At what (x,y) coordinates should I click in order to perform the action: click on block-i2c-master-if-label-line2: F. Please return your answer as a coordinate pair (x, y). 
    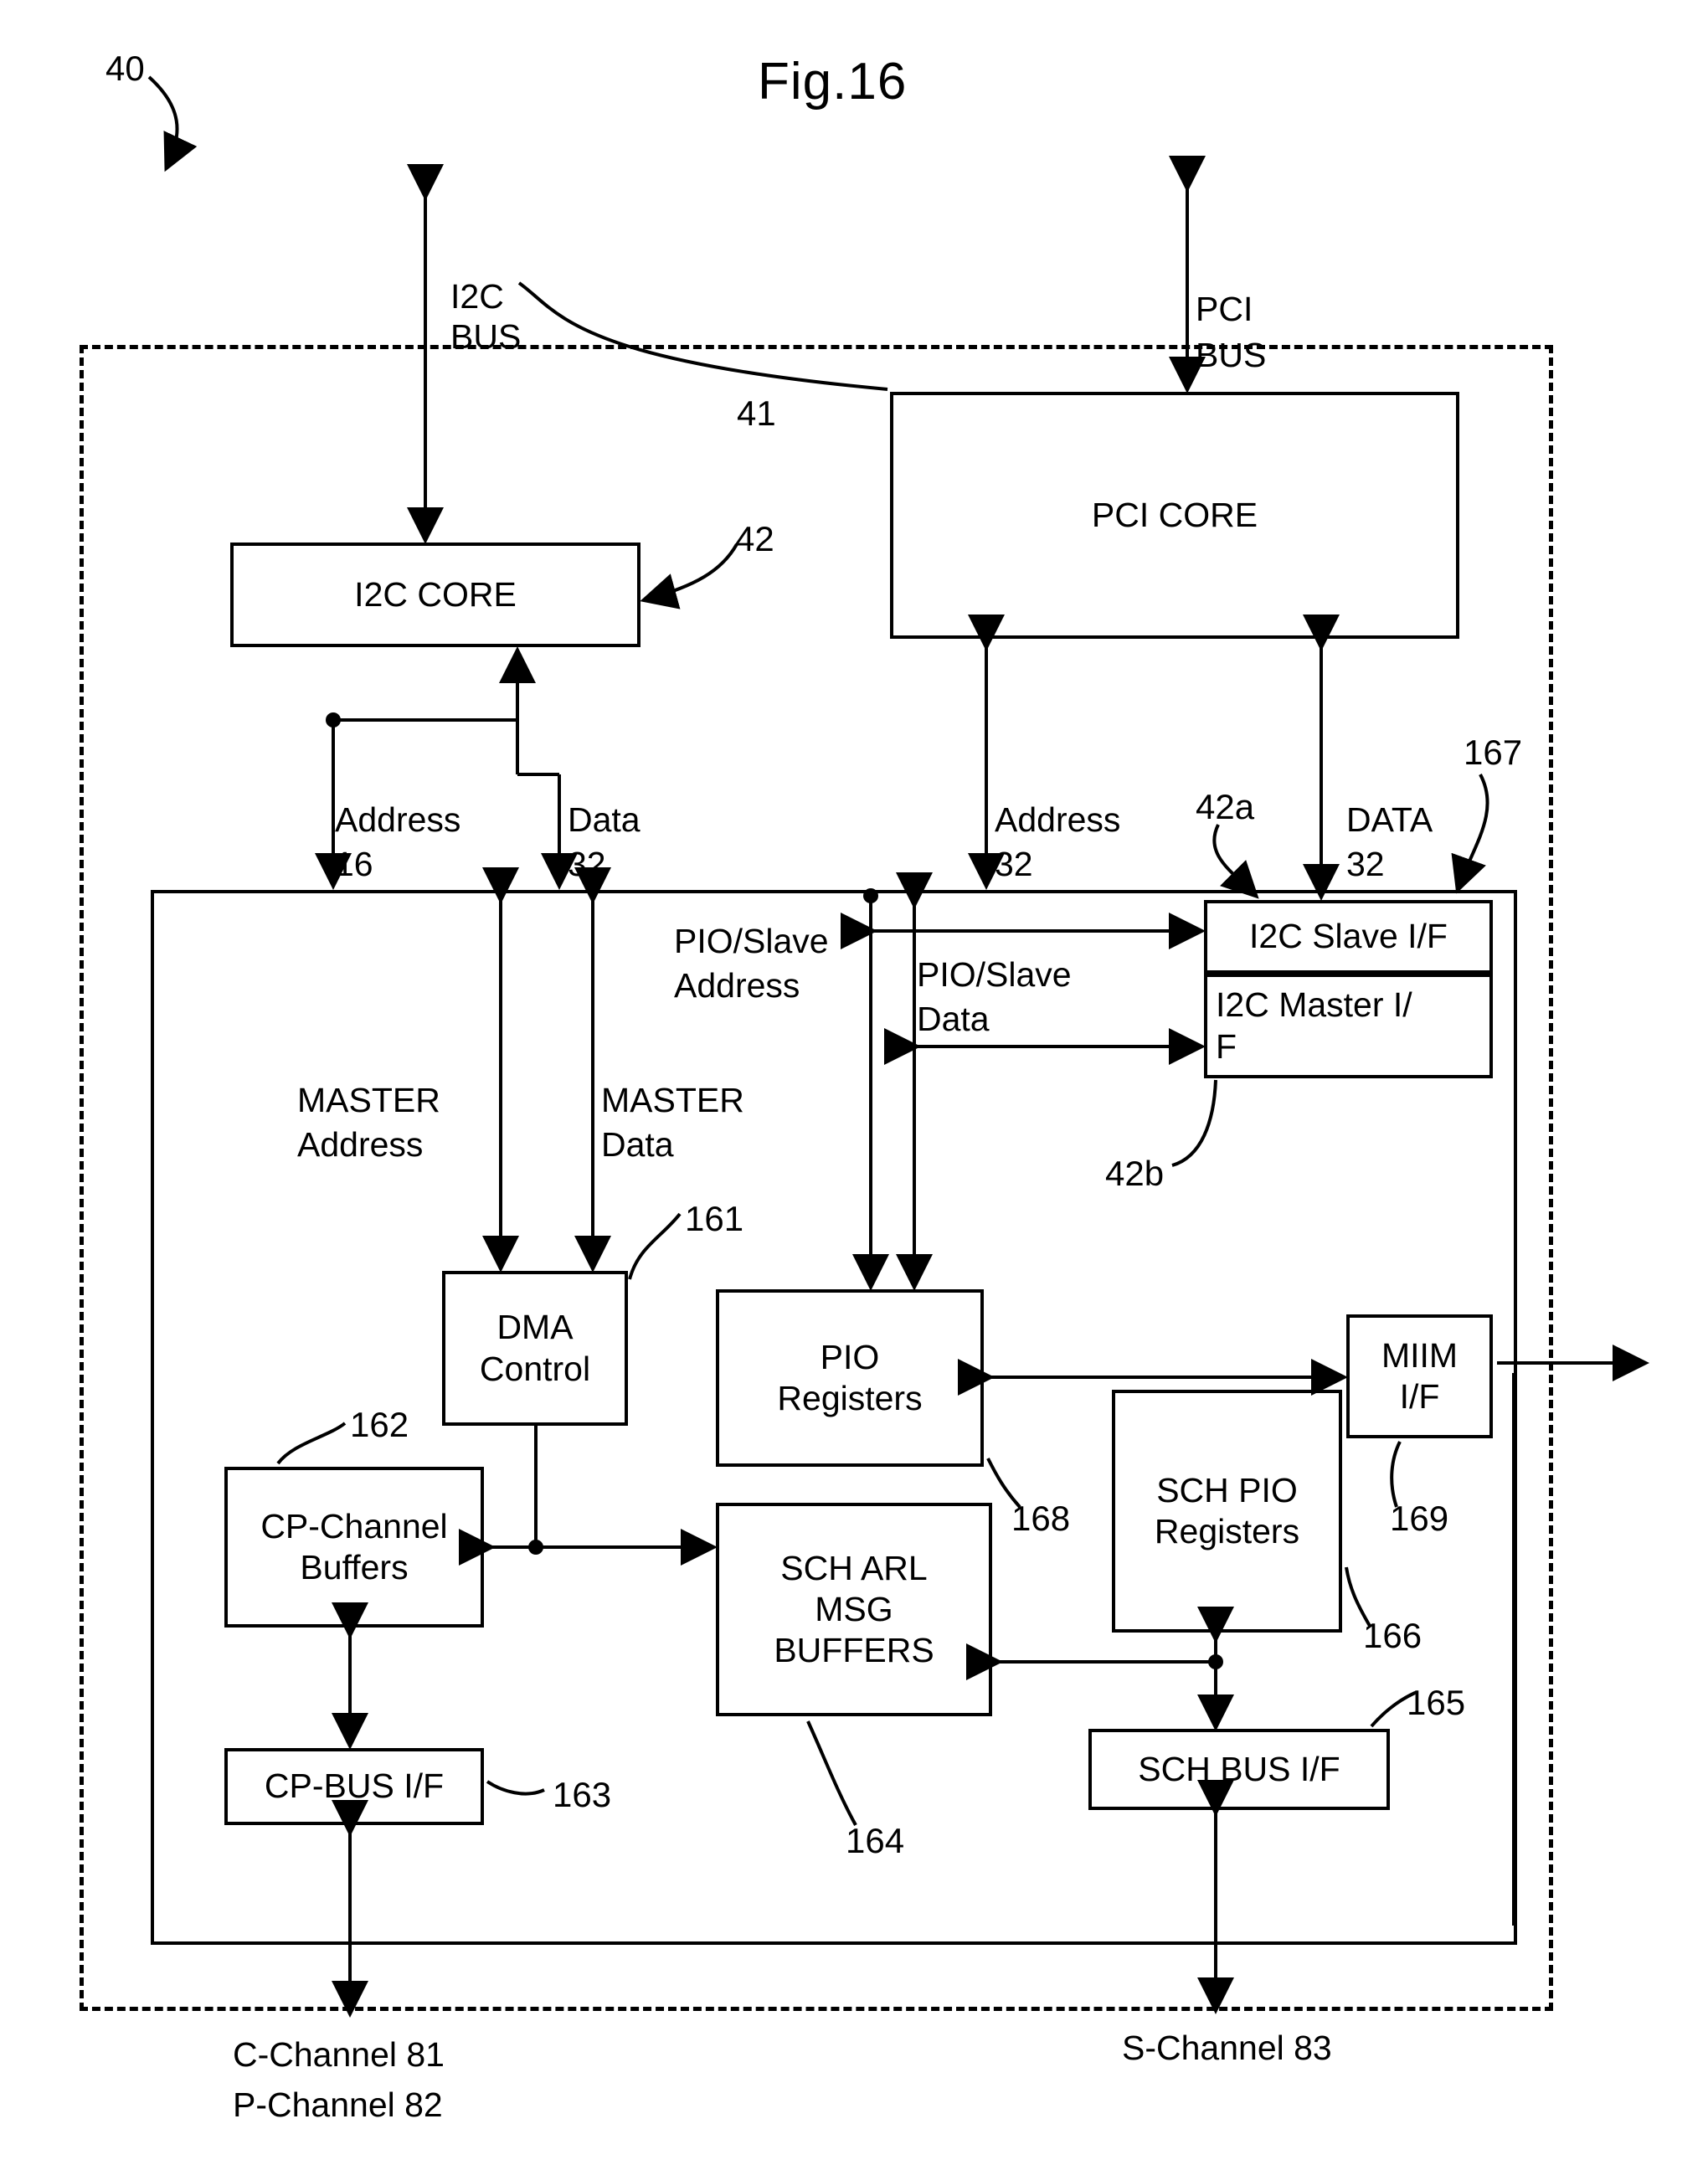
    Looking at the image, I should click on (1226, 1046).